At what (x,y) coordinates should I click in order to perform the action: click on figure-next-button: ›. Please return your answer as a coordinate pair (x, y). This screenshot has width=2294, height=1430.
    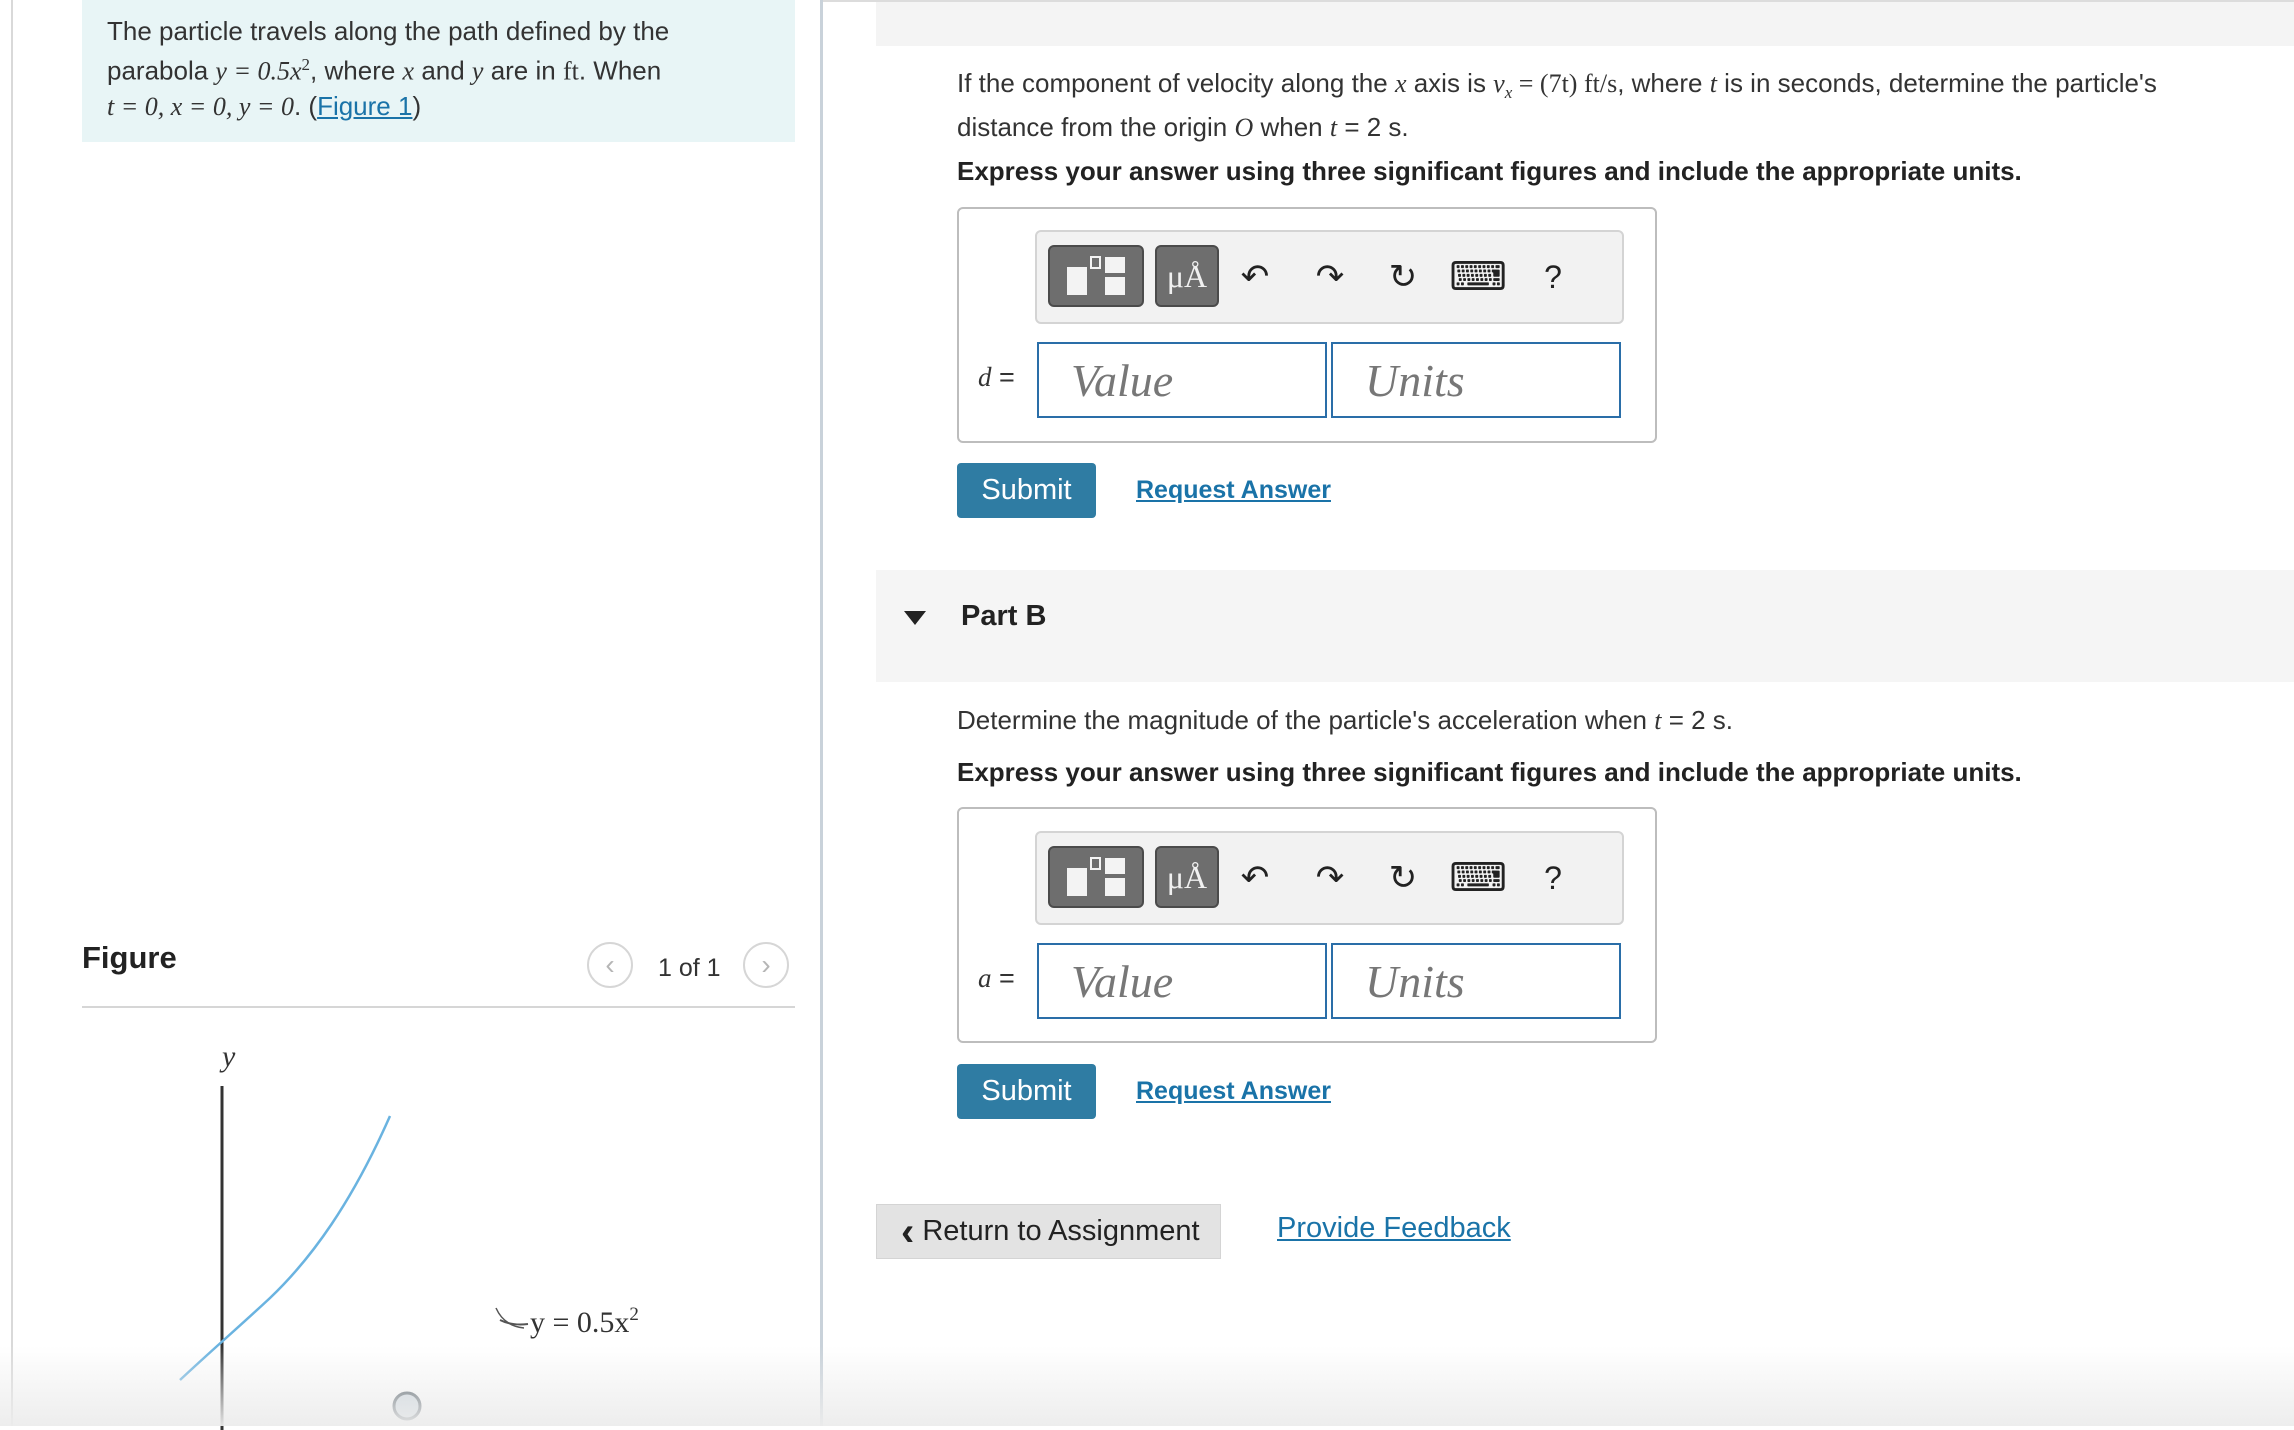
    Looking at the image, I should click on (766, 965).